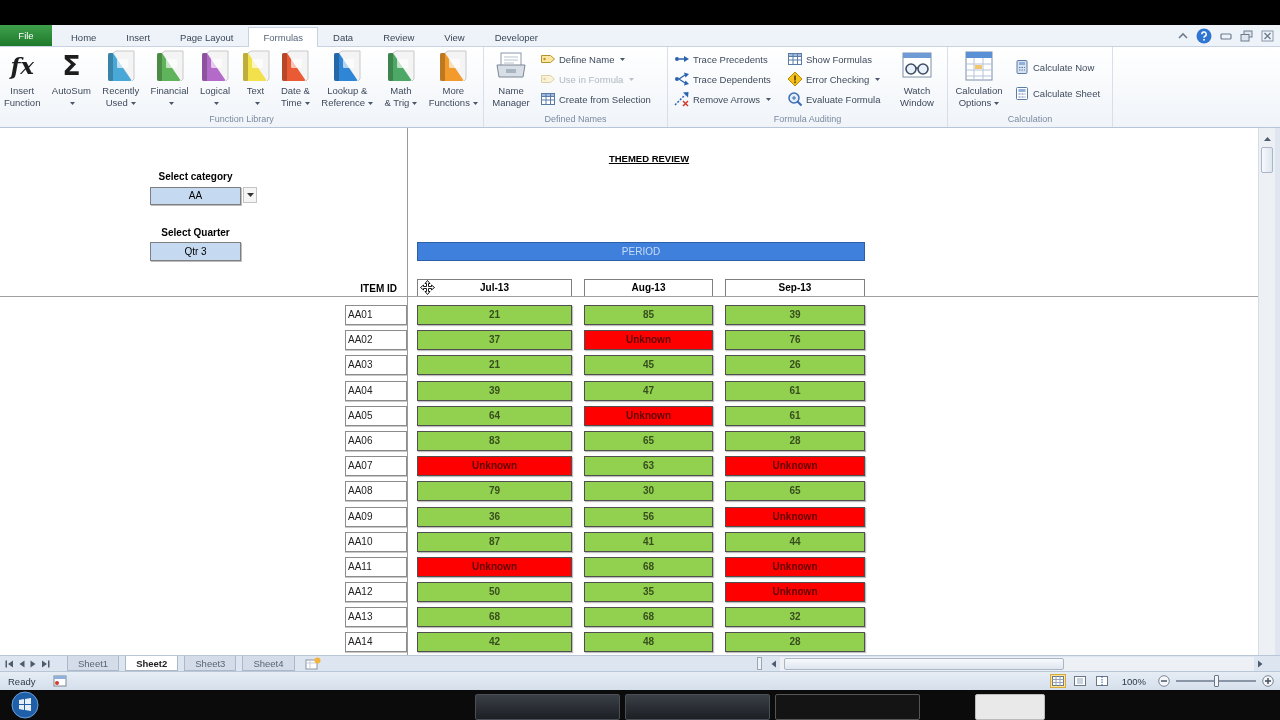  What do you see at coordinates (1079, 681) in the screenshot?
I see `page-layout-view-icon` at bounding box center [1079, 681].